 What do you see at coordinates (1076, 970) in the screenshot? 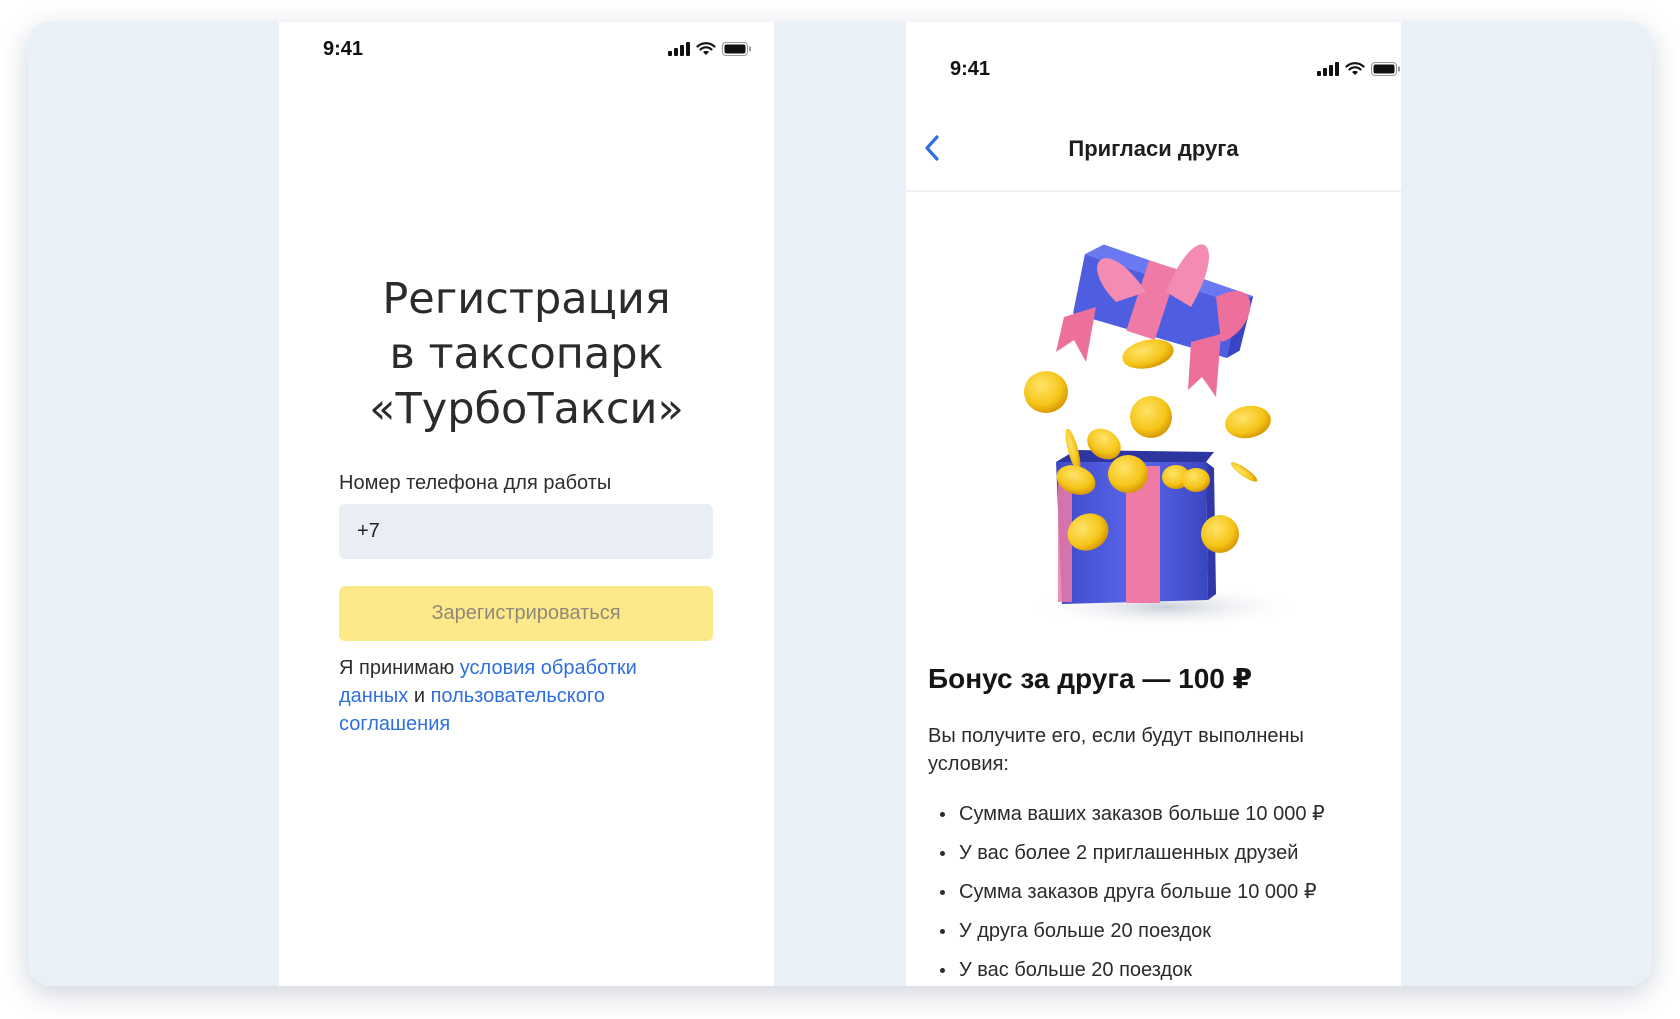
I see `condition-text: У вас больше 20 поездок` at bounding box center [1076, 970].